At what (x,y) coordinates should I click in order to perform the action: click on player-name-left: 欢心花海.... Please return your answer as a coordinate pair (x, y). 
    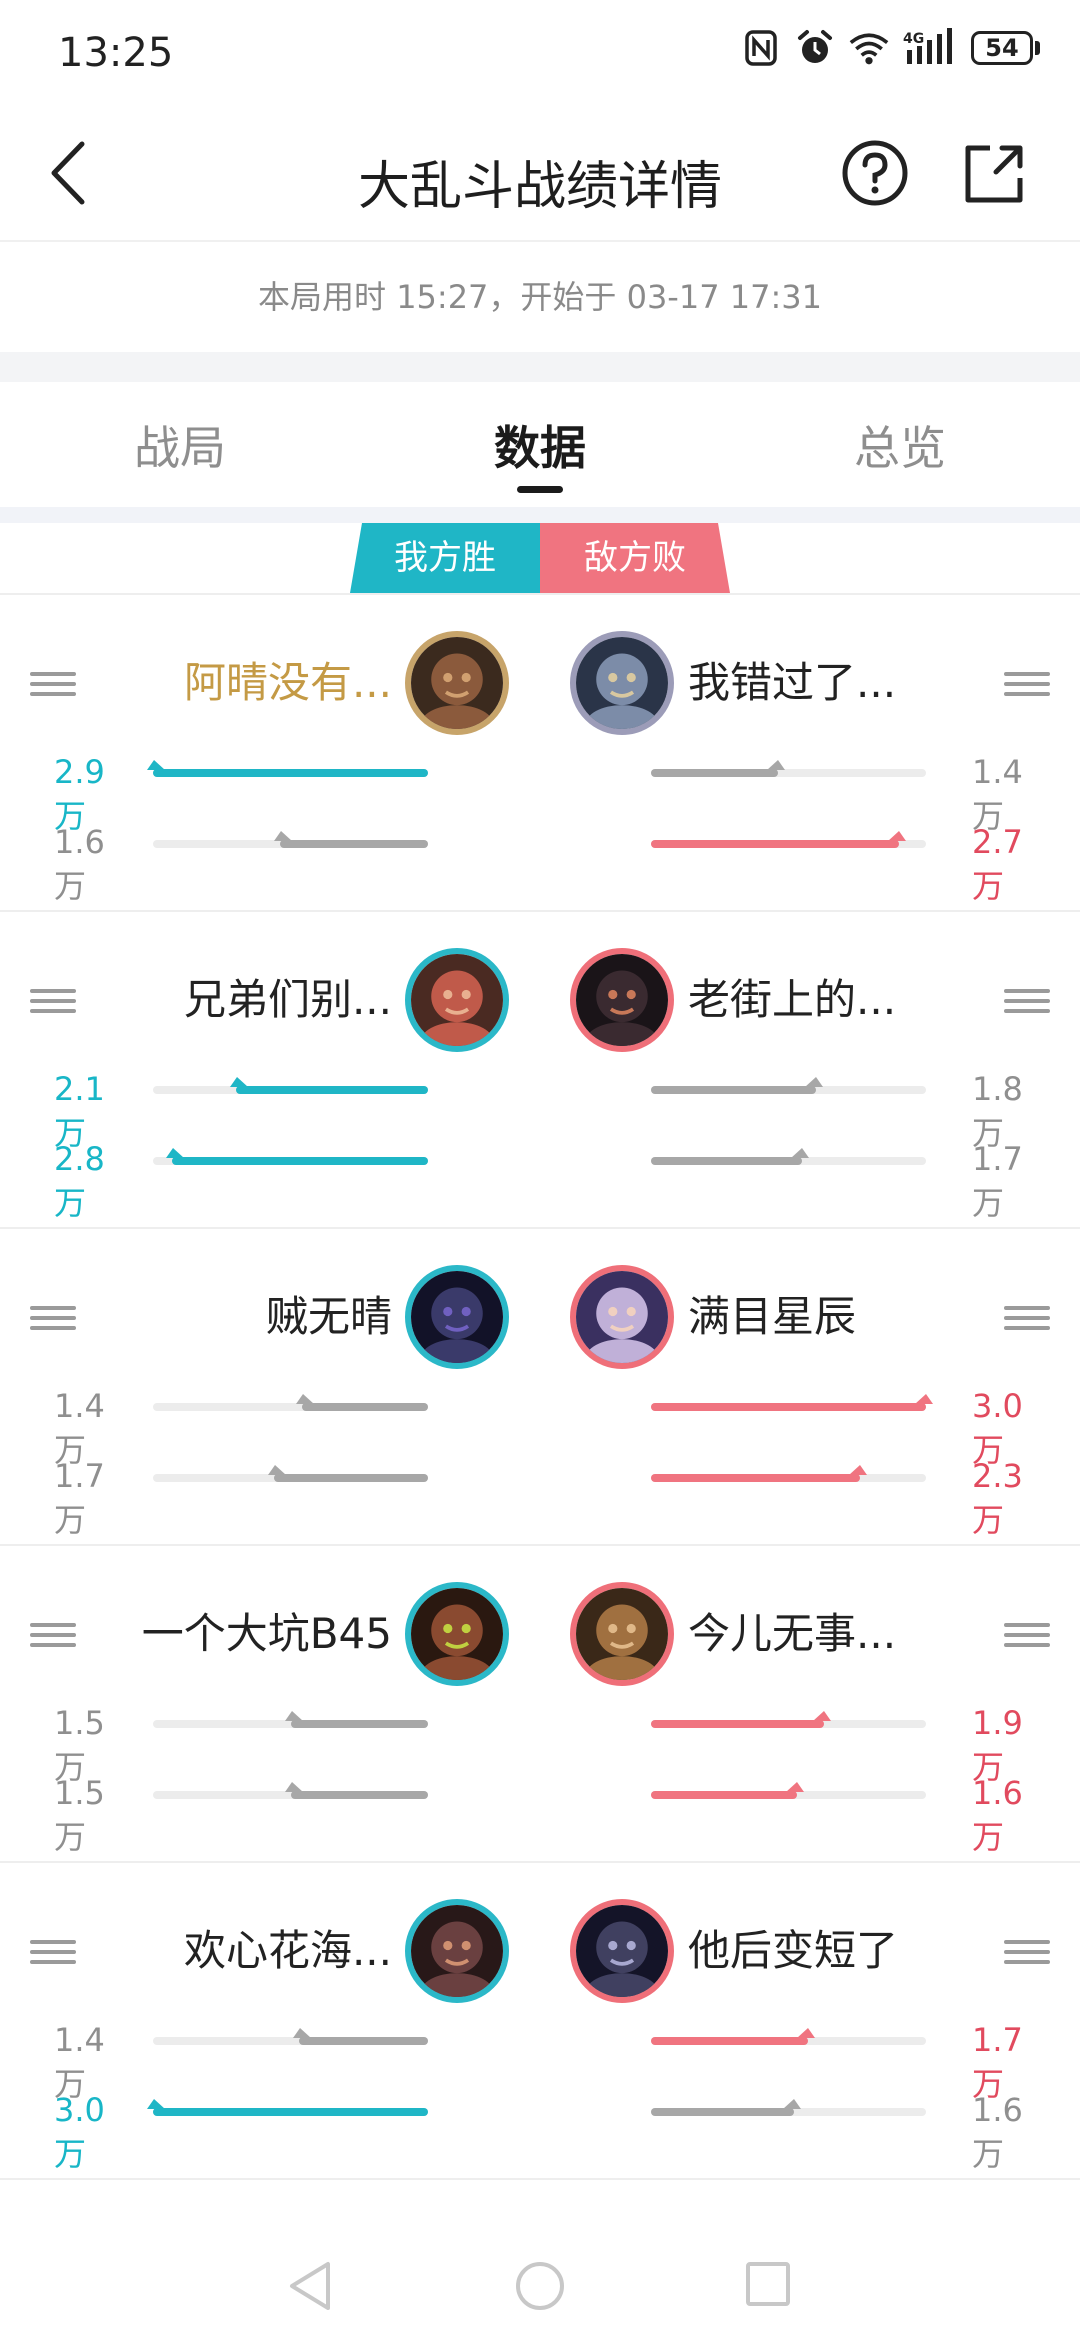
    Looking at the image, I should click on (288, 1951).